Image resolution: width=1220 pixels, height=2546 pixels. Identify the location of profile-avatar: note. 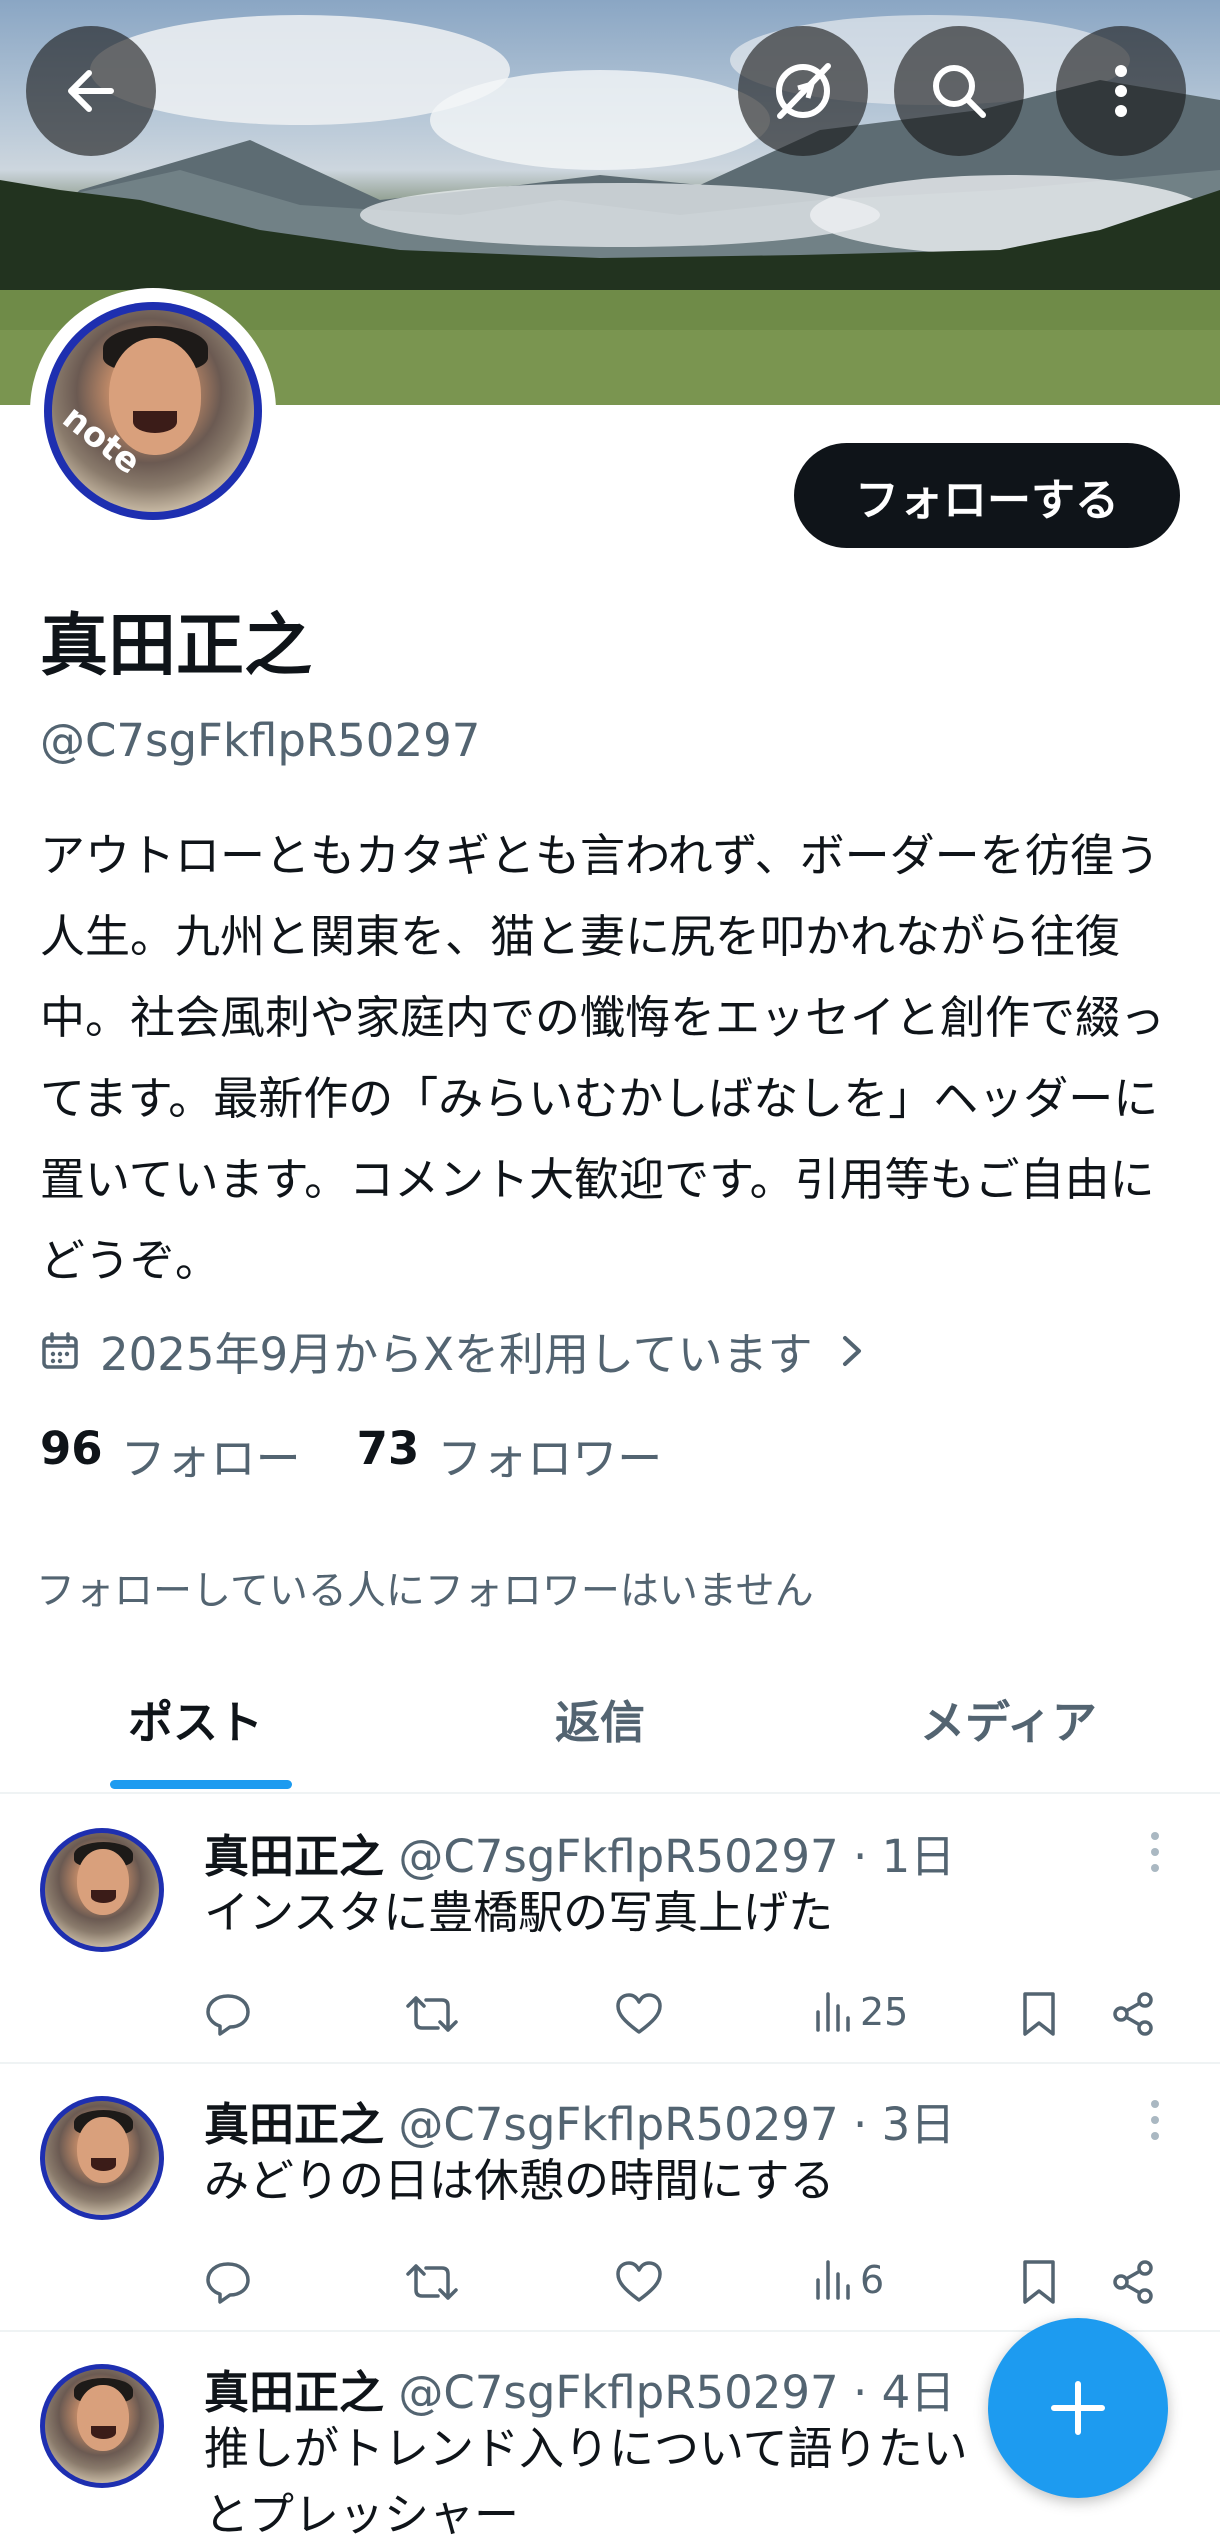
(153, 411).